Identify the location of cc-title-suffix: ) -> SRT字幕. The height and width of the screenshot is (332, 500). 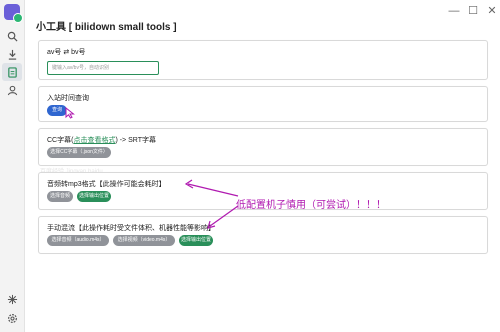
(135, 140).